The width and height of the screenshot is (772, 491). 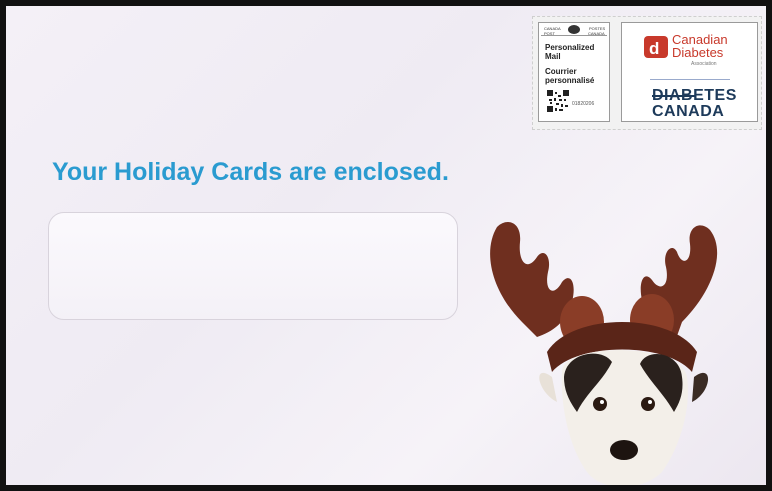 What do you see at coordinates (570, 52) in the screenshot?
I see `personalized-mail-label: Personalized Mail` at bounding box center [570, 52].